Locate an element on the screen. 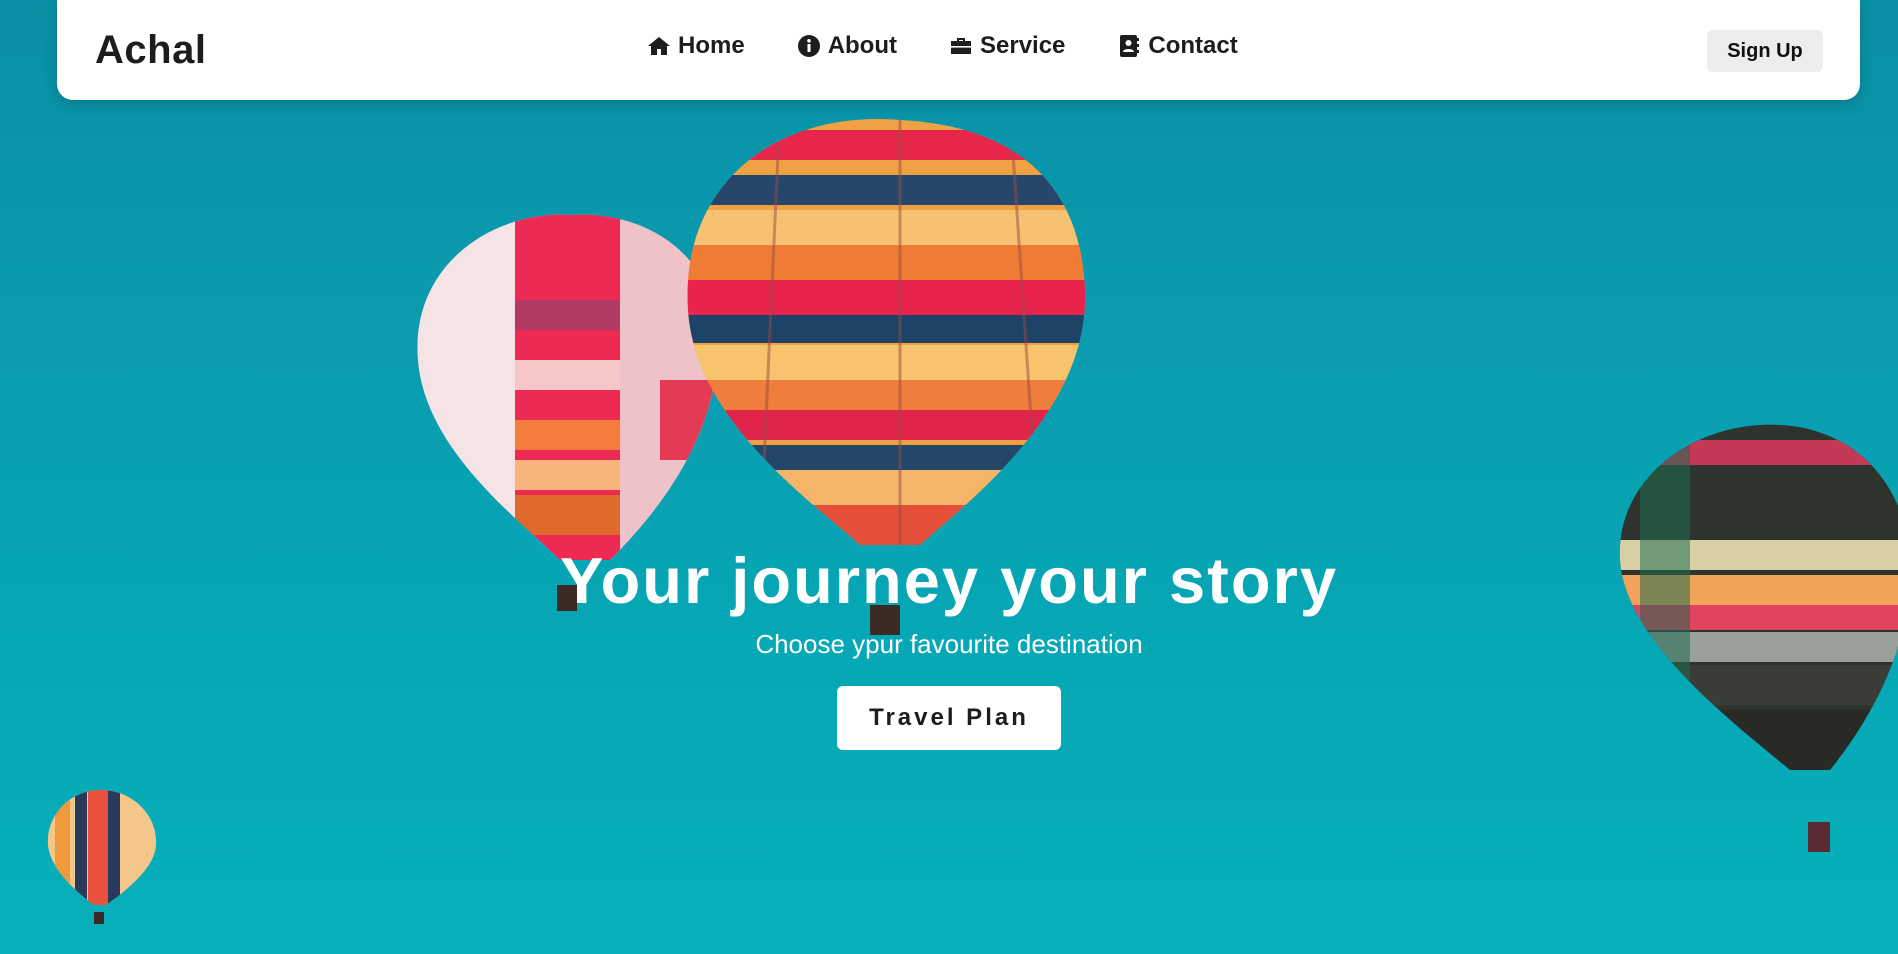 The image size is (1898, 954). sign-up-button: Sign Up is located at coordinates (1765, 51).